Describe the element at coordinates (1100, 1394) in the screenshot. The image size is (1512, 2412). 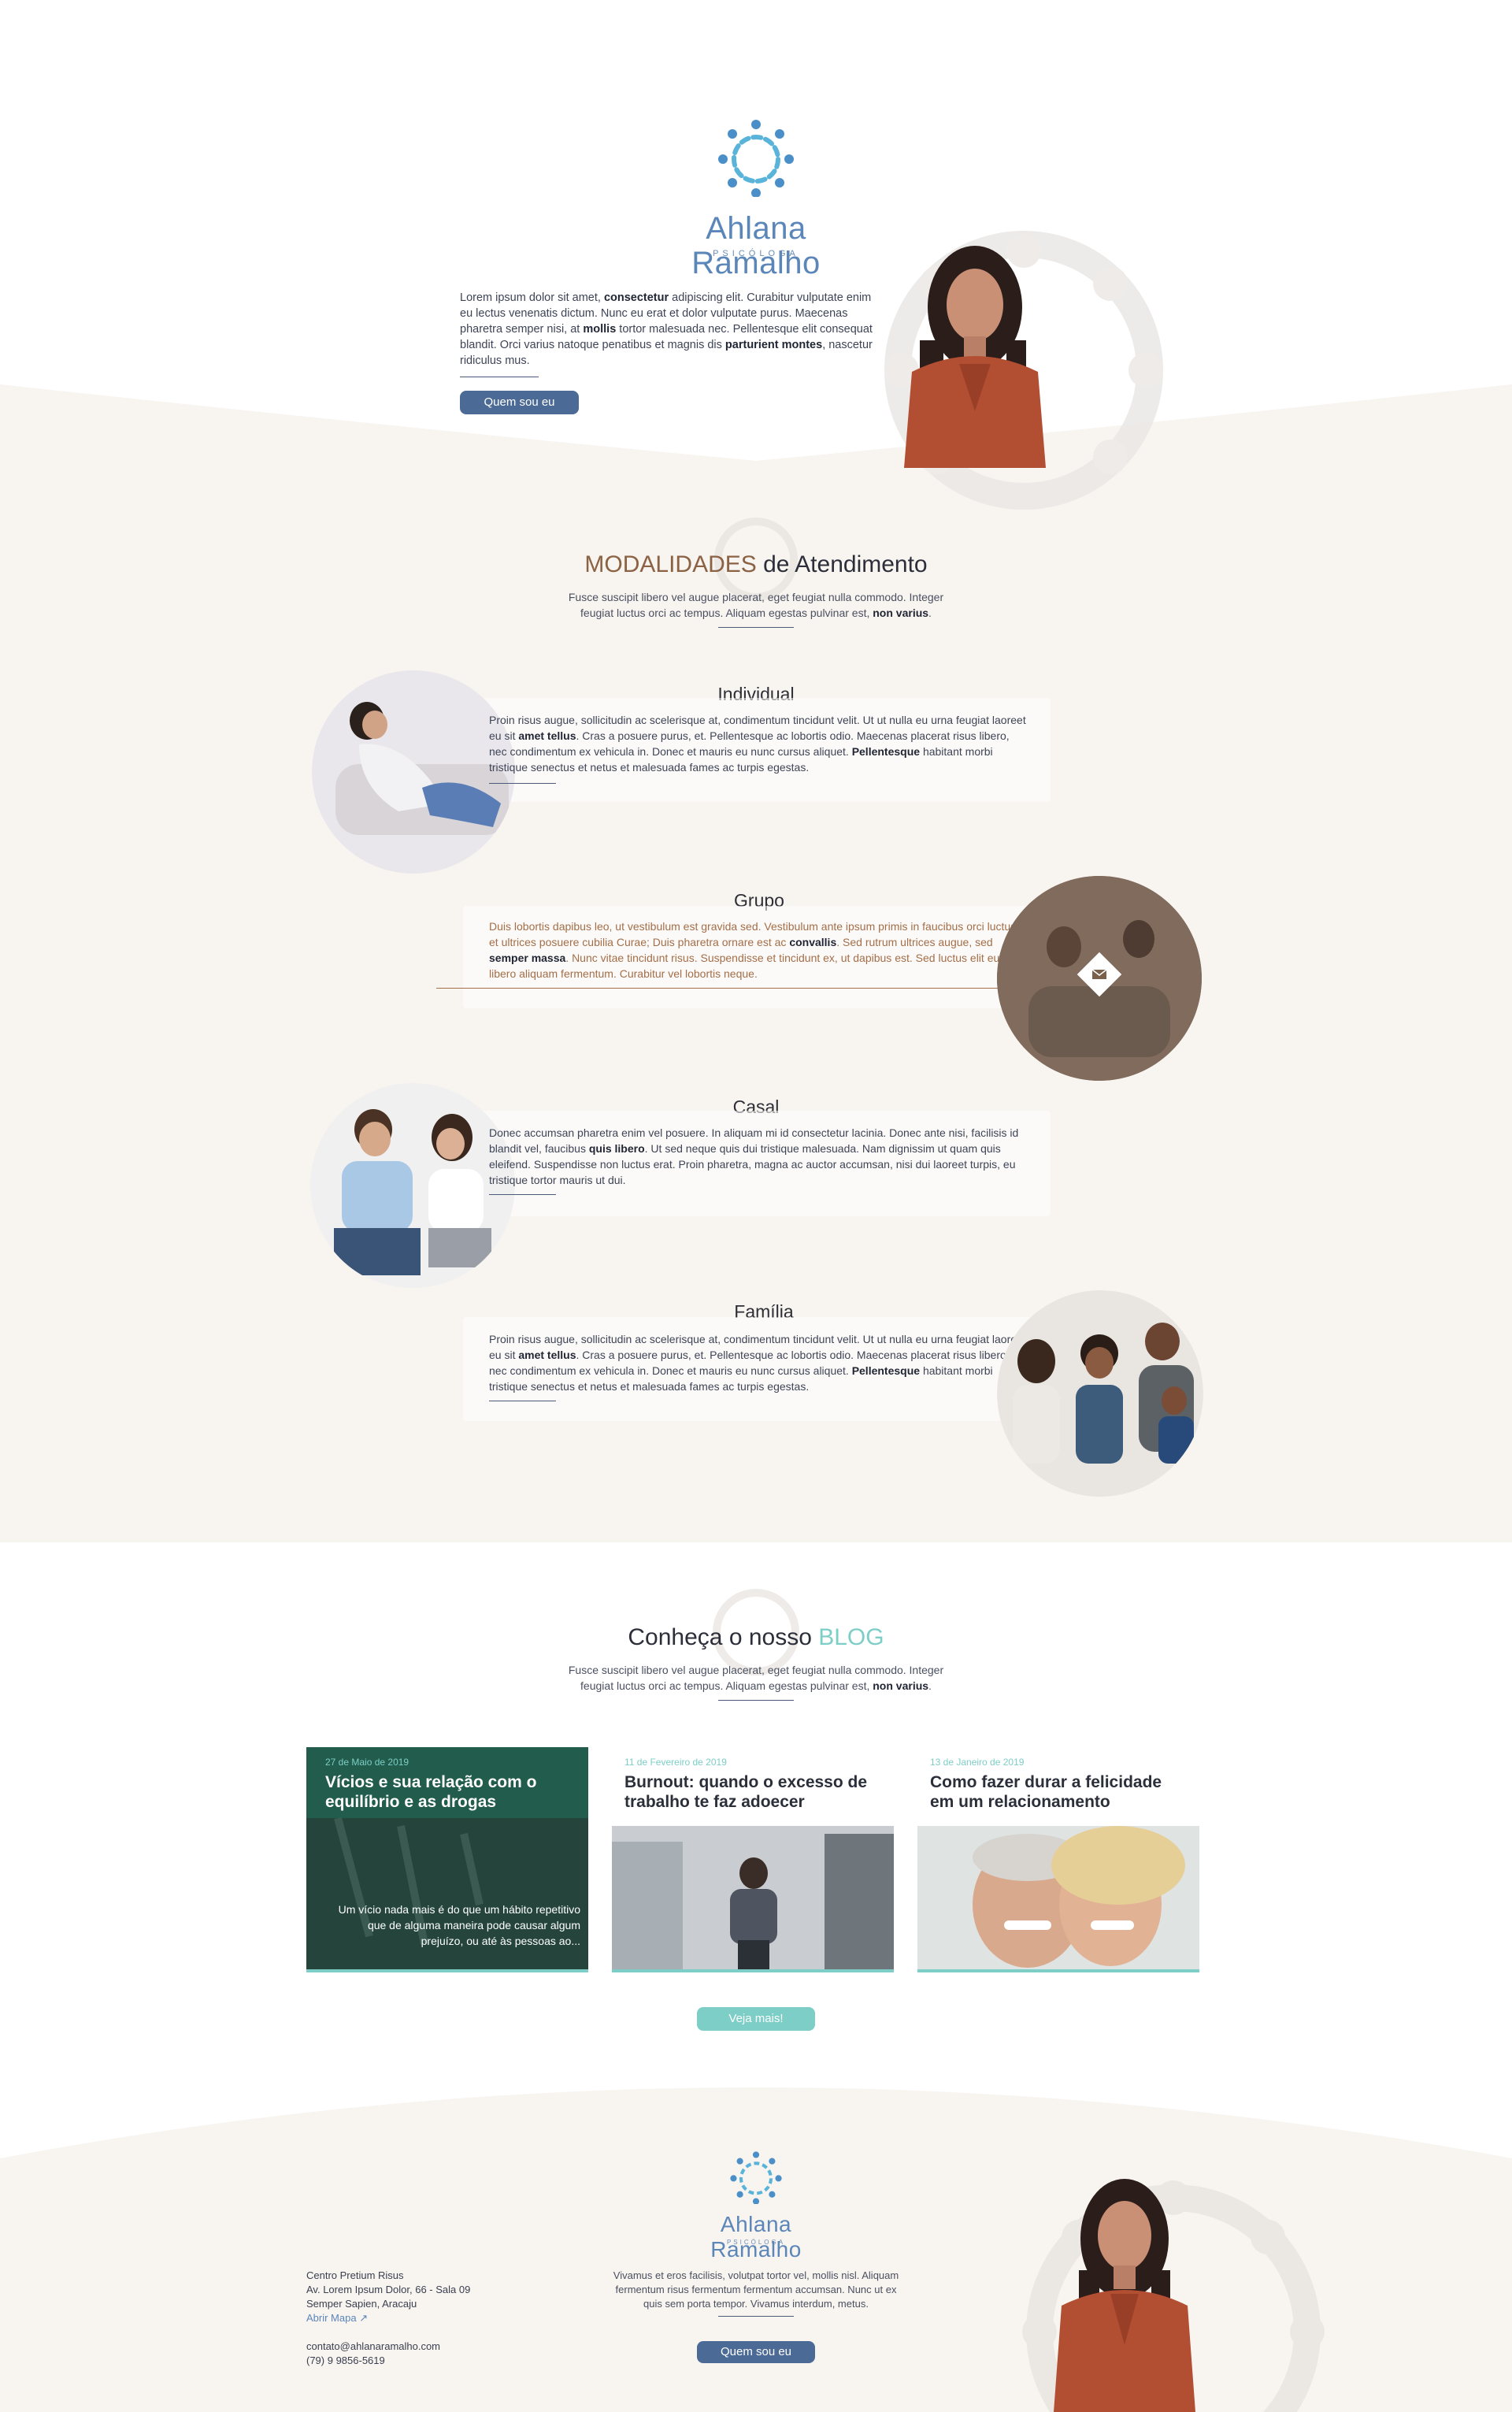
I see `modality-image-familia` at that location.